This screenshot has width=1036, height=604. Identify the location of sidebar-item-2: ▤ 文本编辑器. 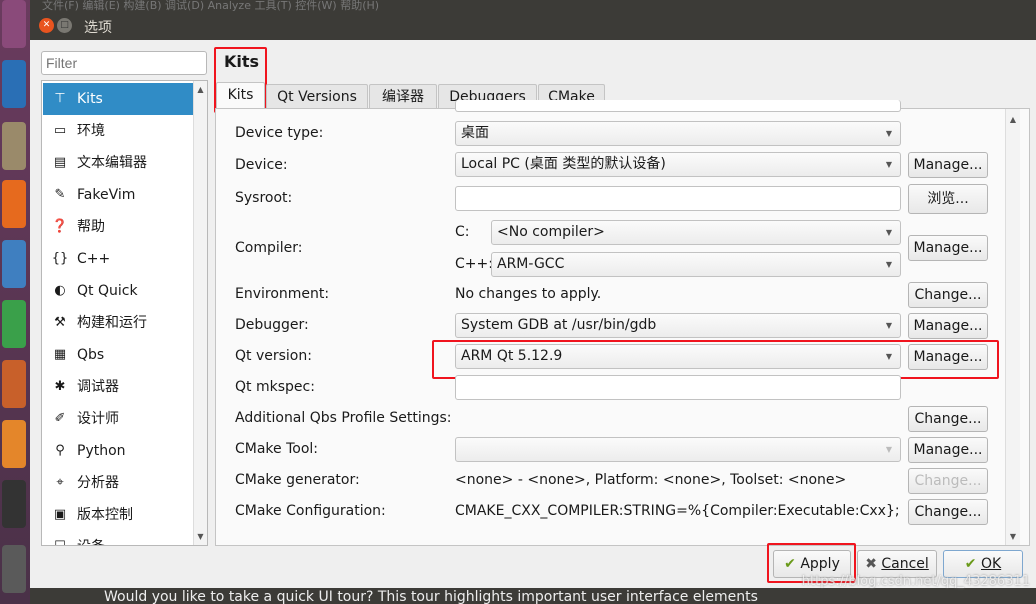
(118, 163).